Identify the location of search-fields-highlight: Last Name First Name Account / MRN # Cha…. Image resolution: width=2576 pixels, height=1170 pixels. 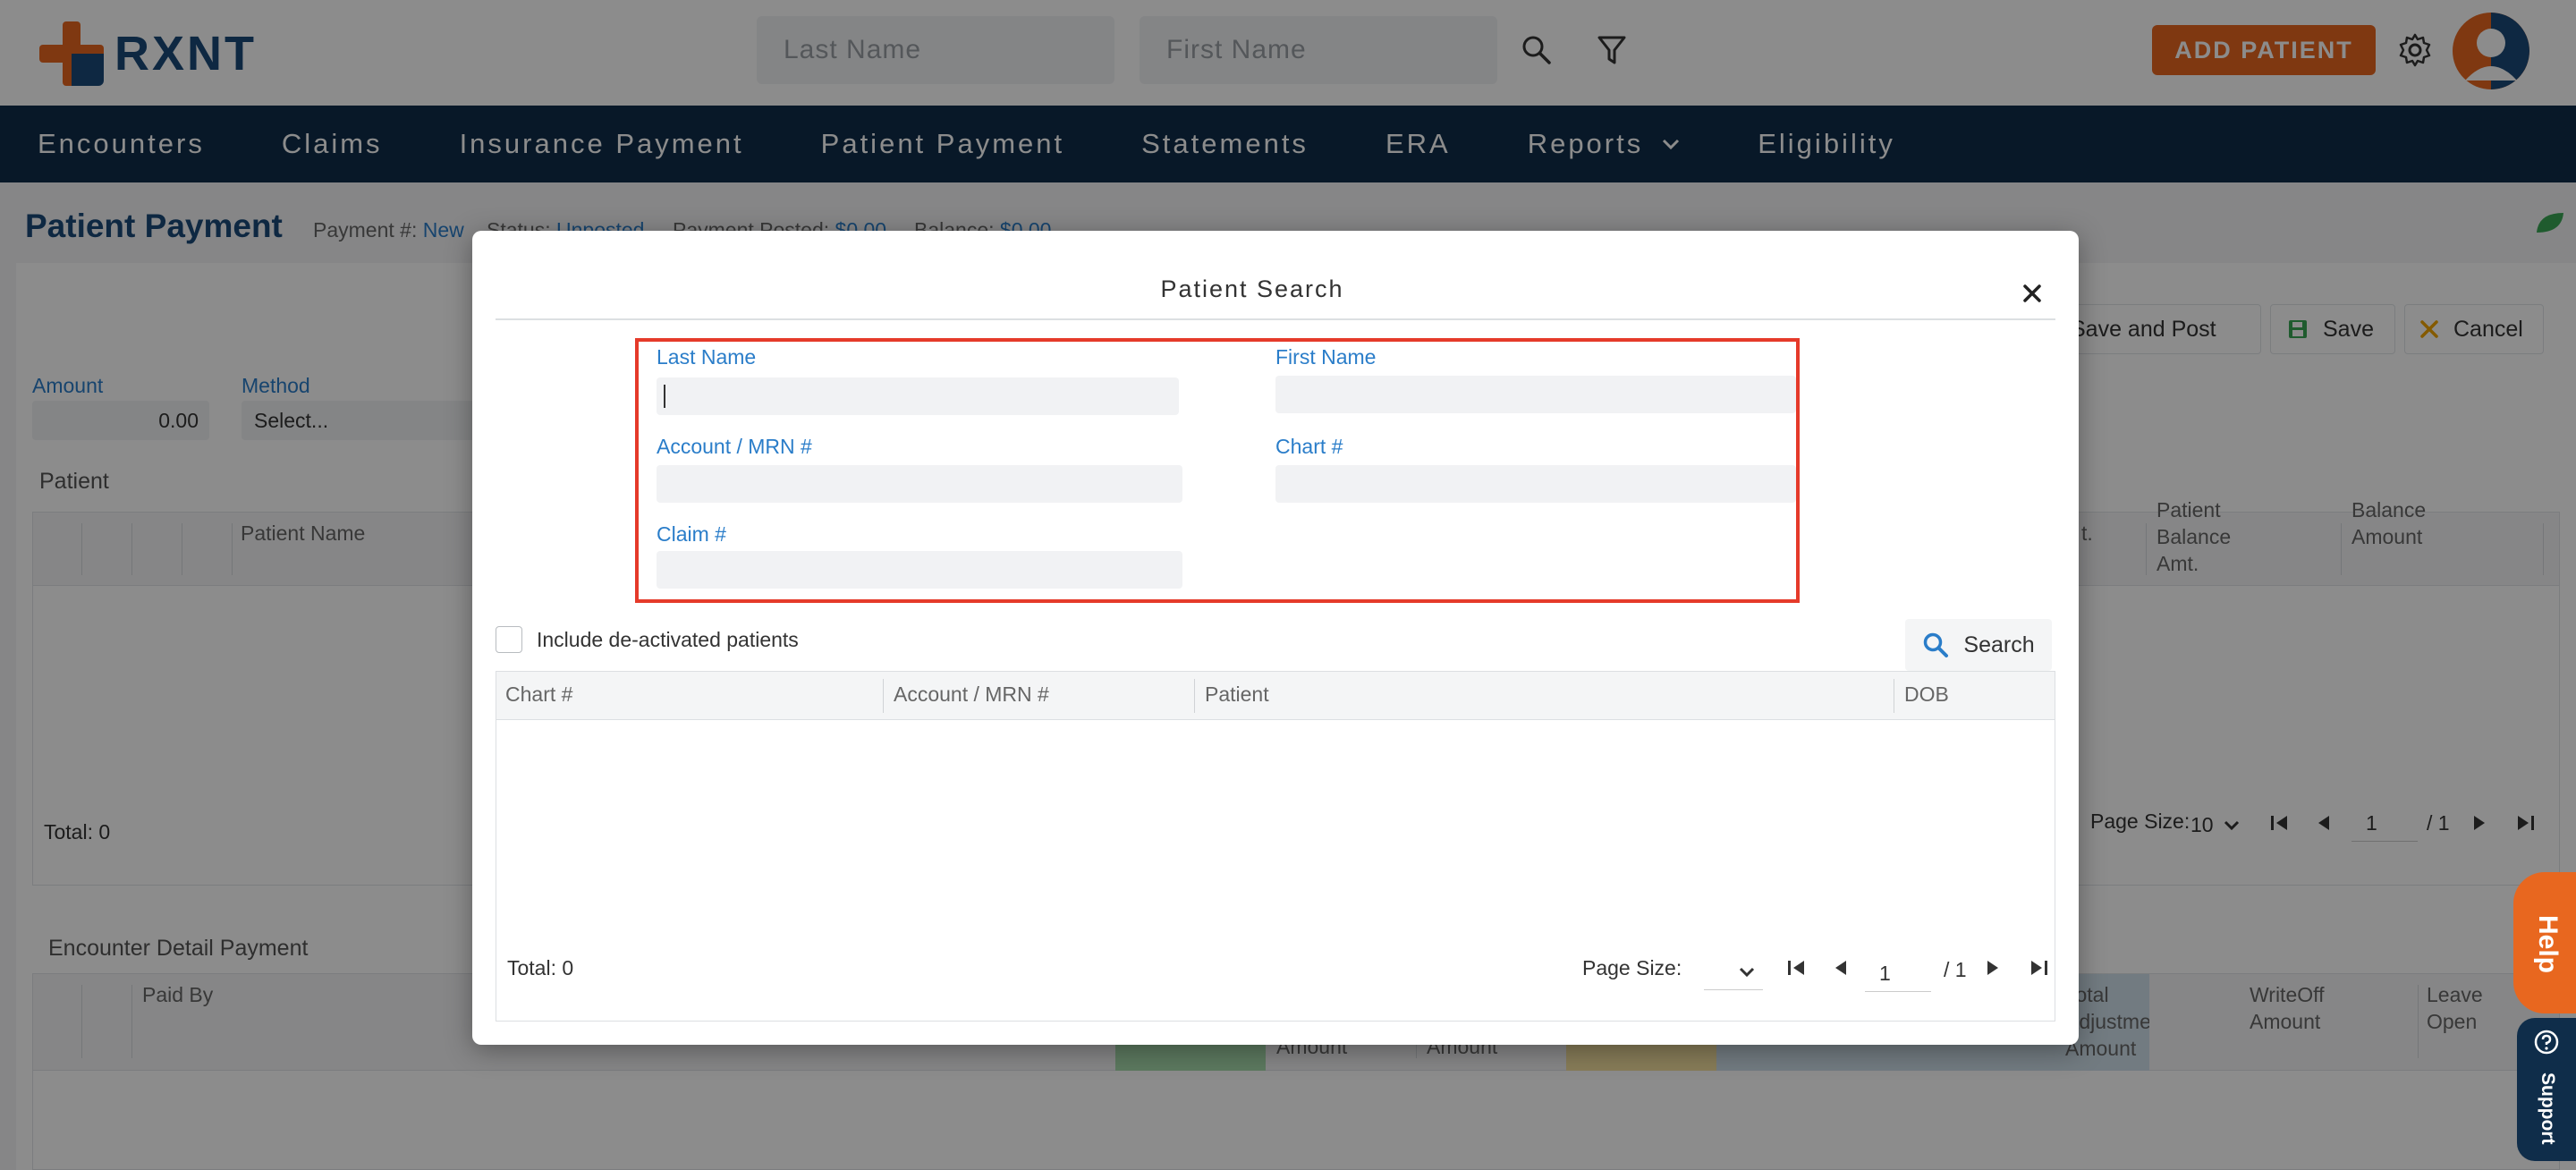
(1217, 470).